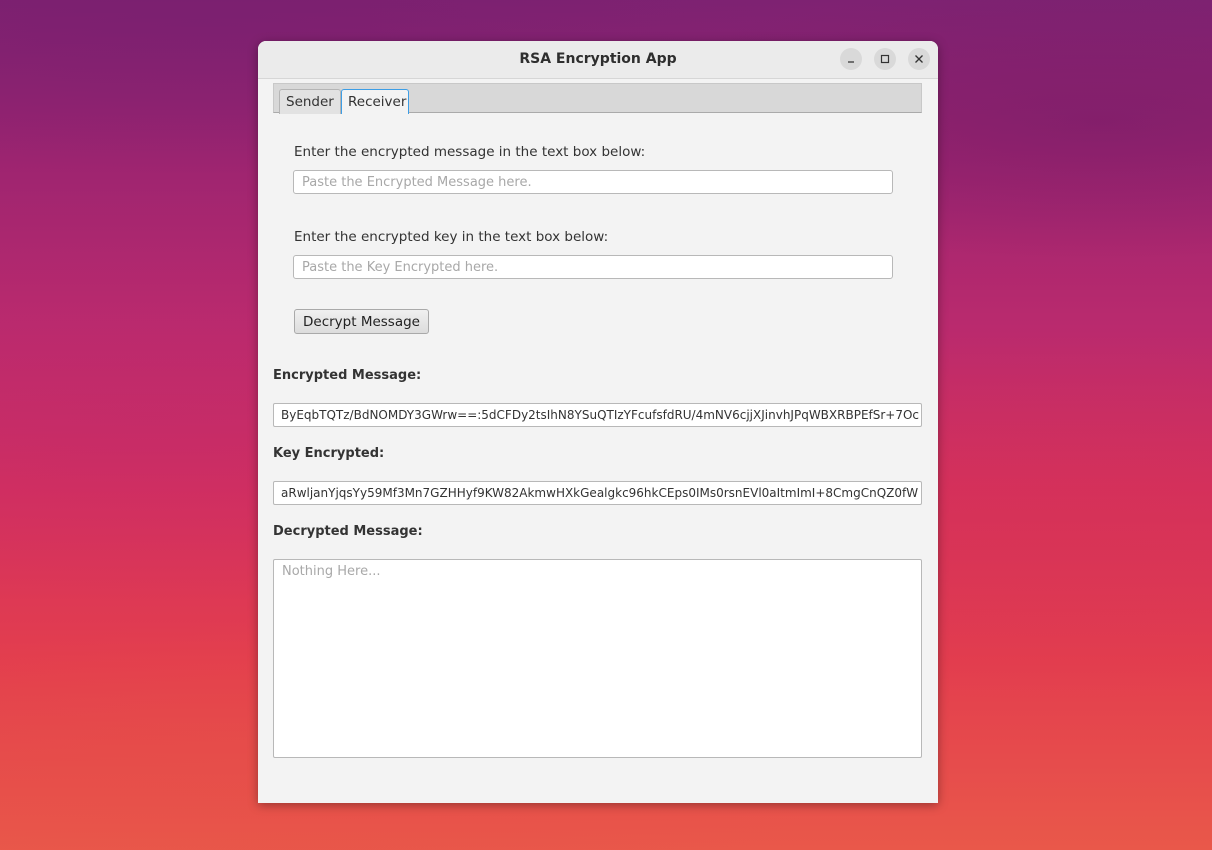 This screenshot has width=1212, height=850. Describe the element at coordinates (375, 101) in the screenshot. I see `tab-receiver: Receiver` at that location.